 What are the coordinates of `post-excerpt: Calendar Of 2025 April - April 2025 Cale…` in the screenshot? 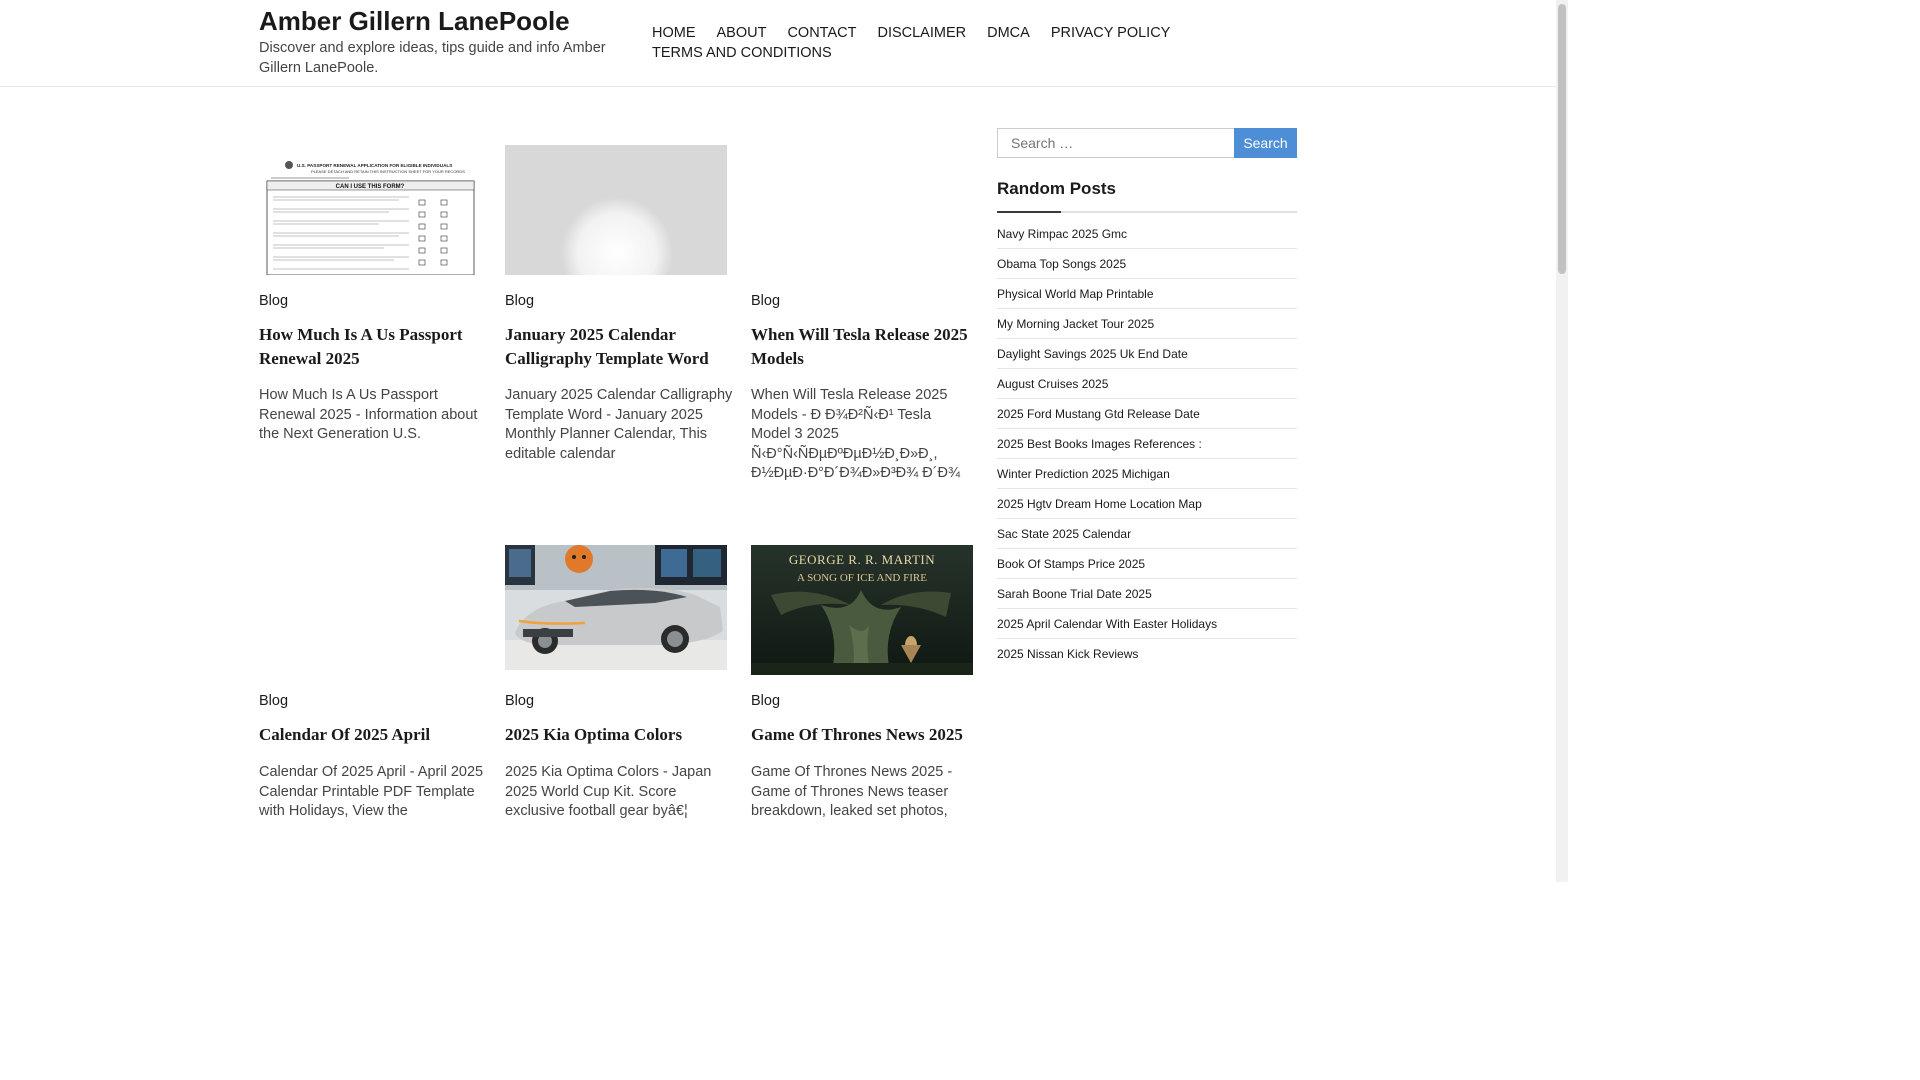 It's located at (371, 791).